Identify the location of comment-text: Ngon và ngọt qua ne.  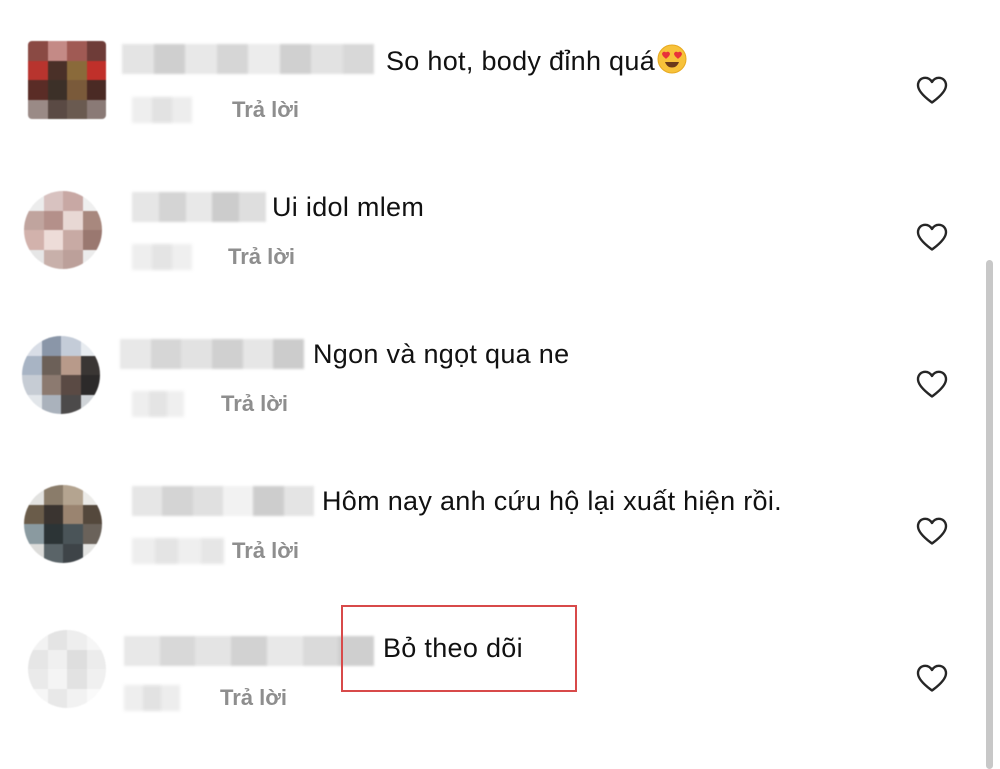
(441, 354).